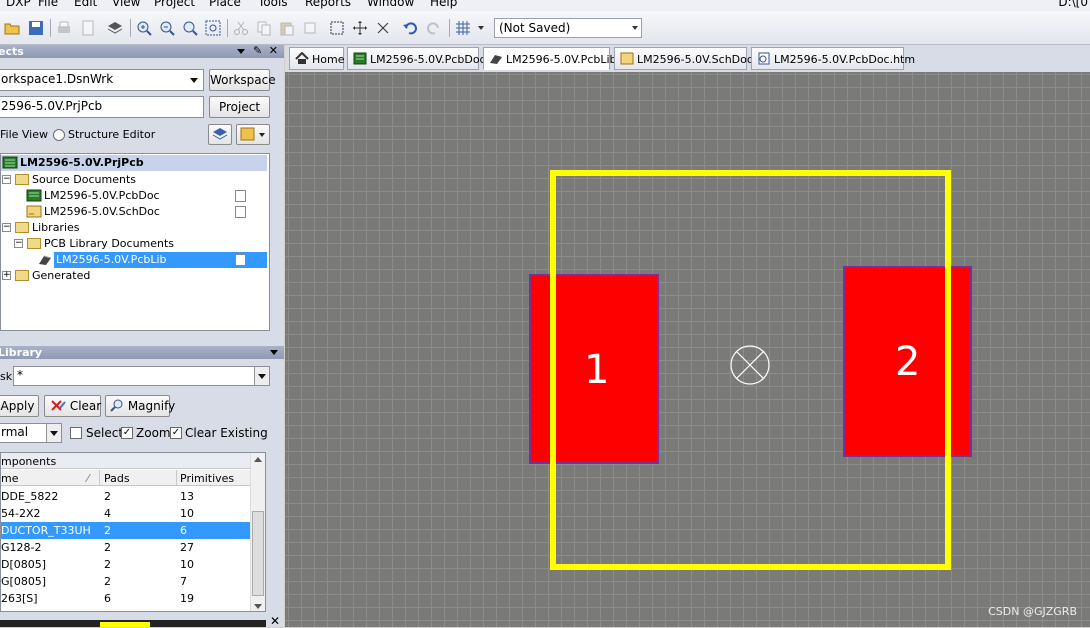 Image resolution: width=1090 pixels, height=628 pixels. What do you see at coordinates (12, 28) in the screenshot?
I see `open-folder-icon` at bounding box center [12, 28].